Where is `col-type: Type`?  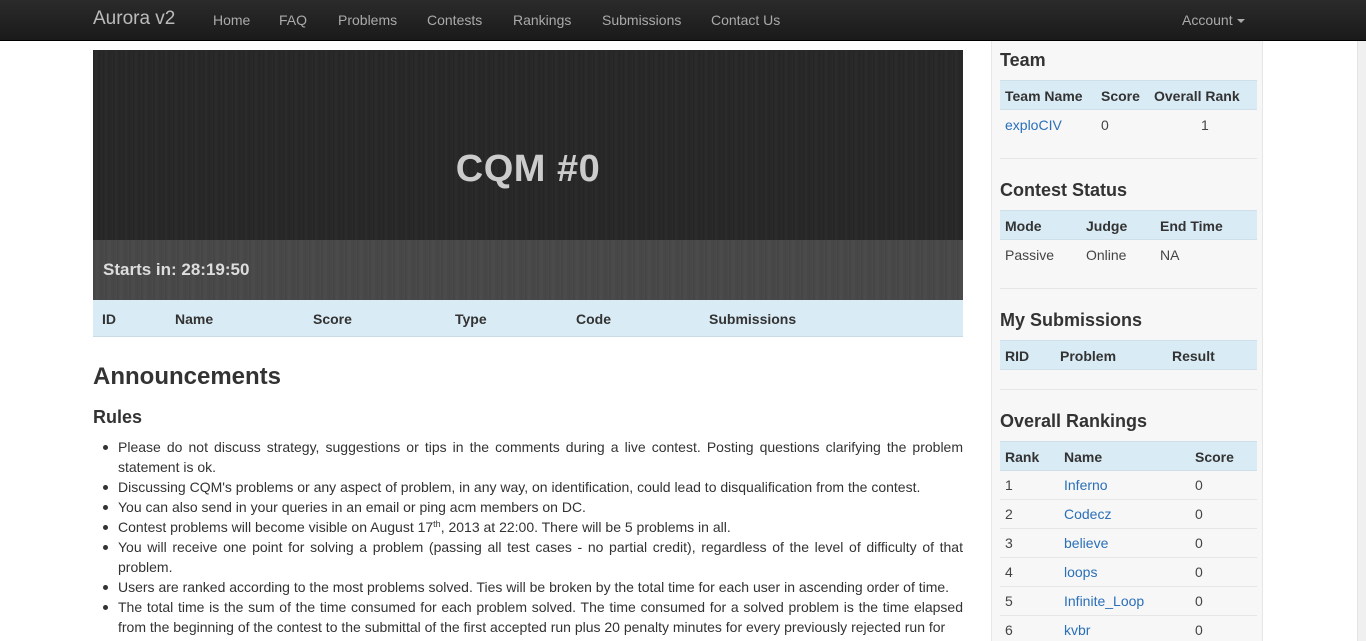 col-type: Type is located at coordinates (471, 319).